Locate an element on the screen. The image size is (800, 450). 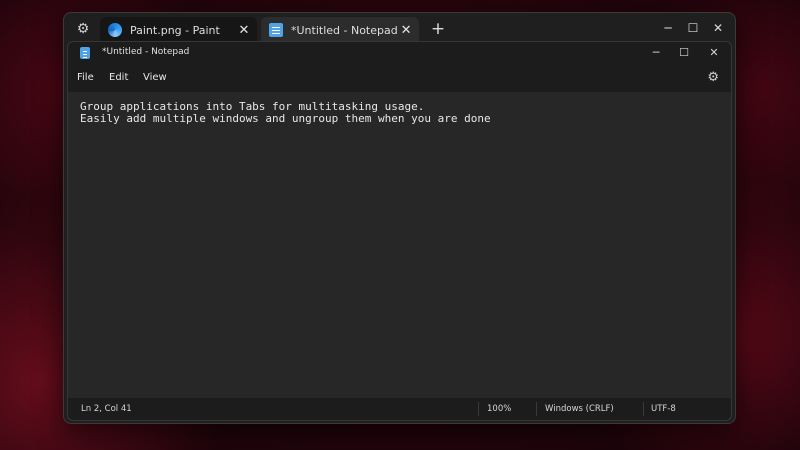
tab-paint: Paint.png - Paint ✕ is located at coordinates (178, 30).